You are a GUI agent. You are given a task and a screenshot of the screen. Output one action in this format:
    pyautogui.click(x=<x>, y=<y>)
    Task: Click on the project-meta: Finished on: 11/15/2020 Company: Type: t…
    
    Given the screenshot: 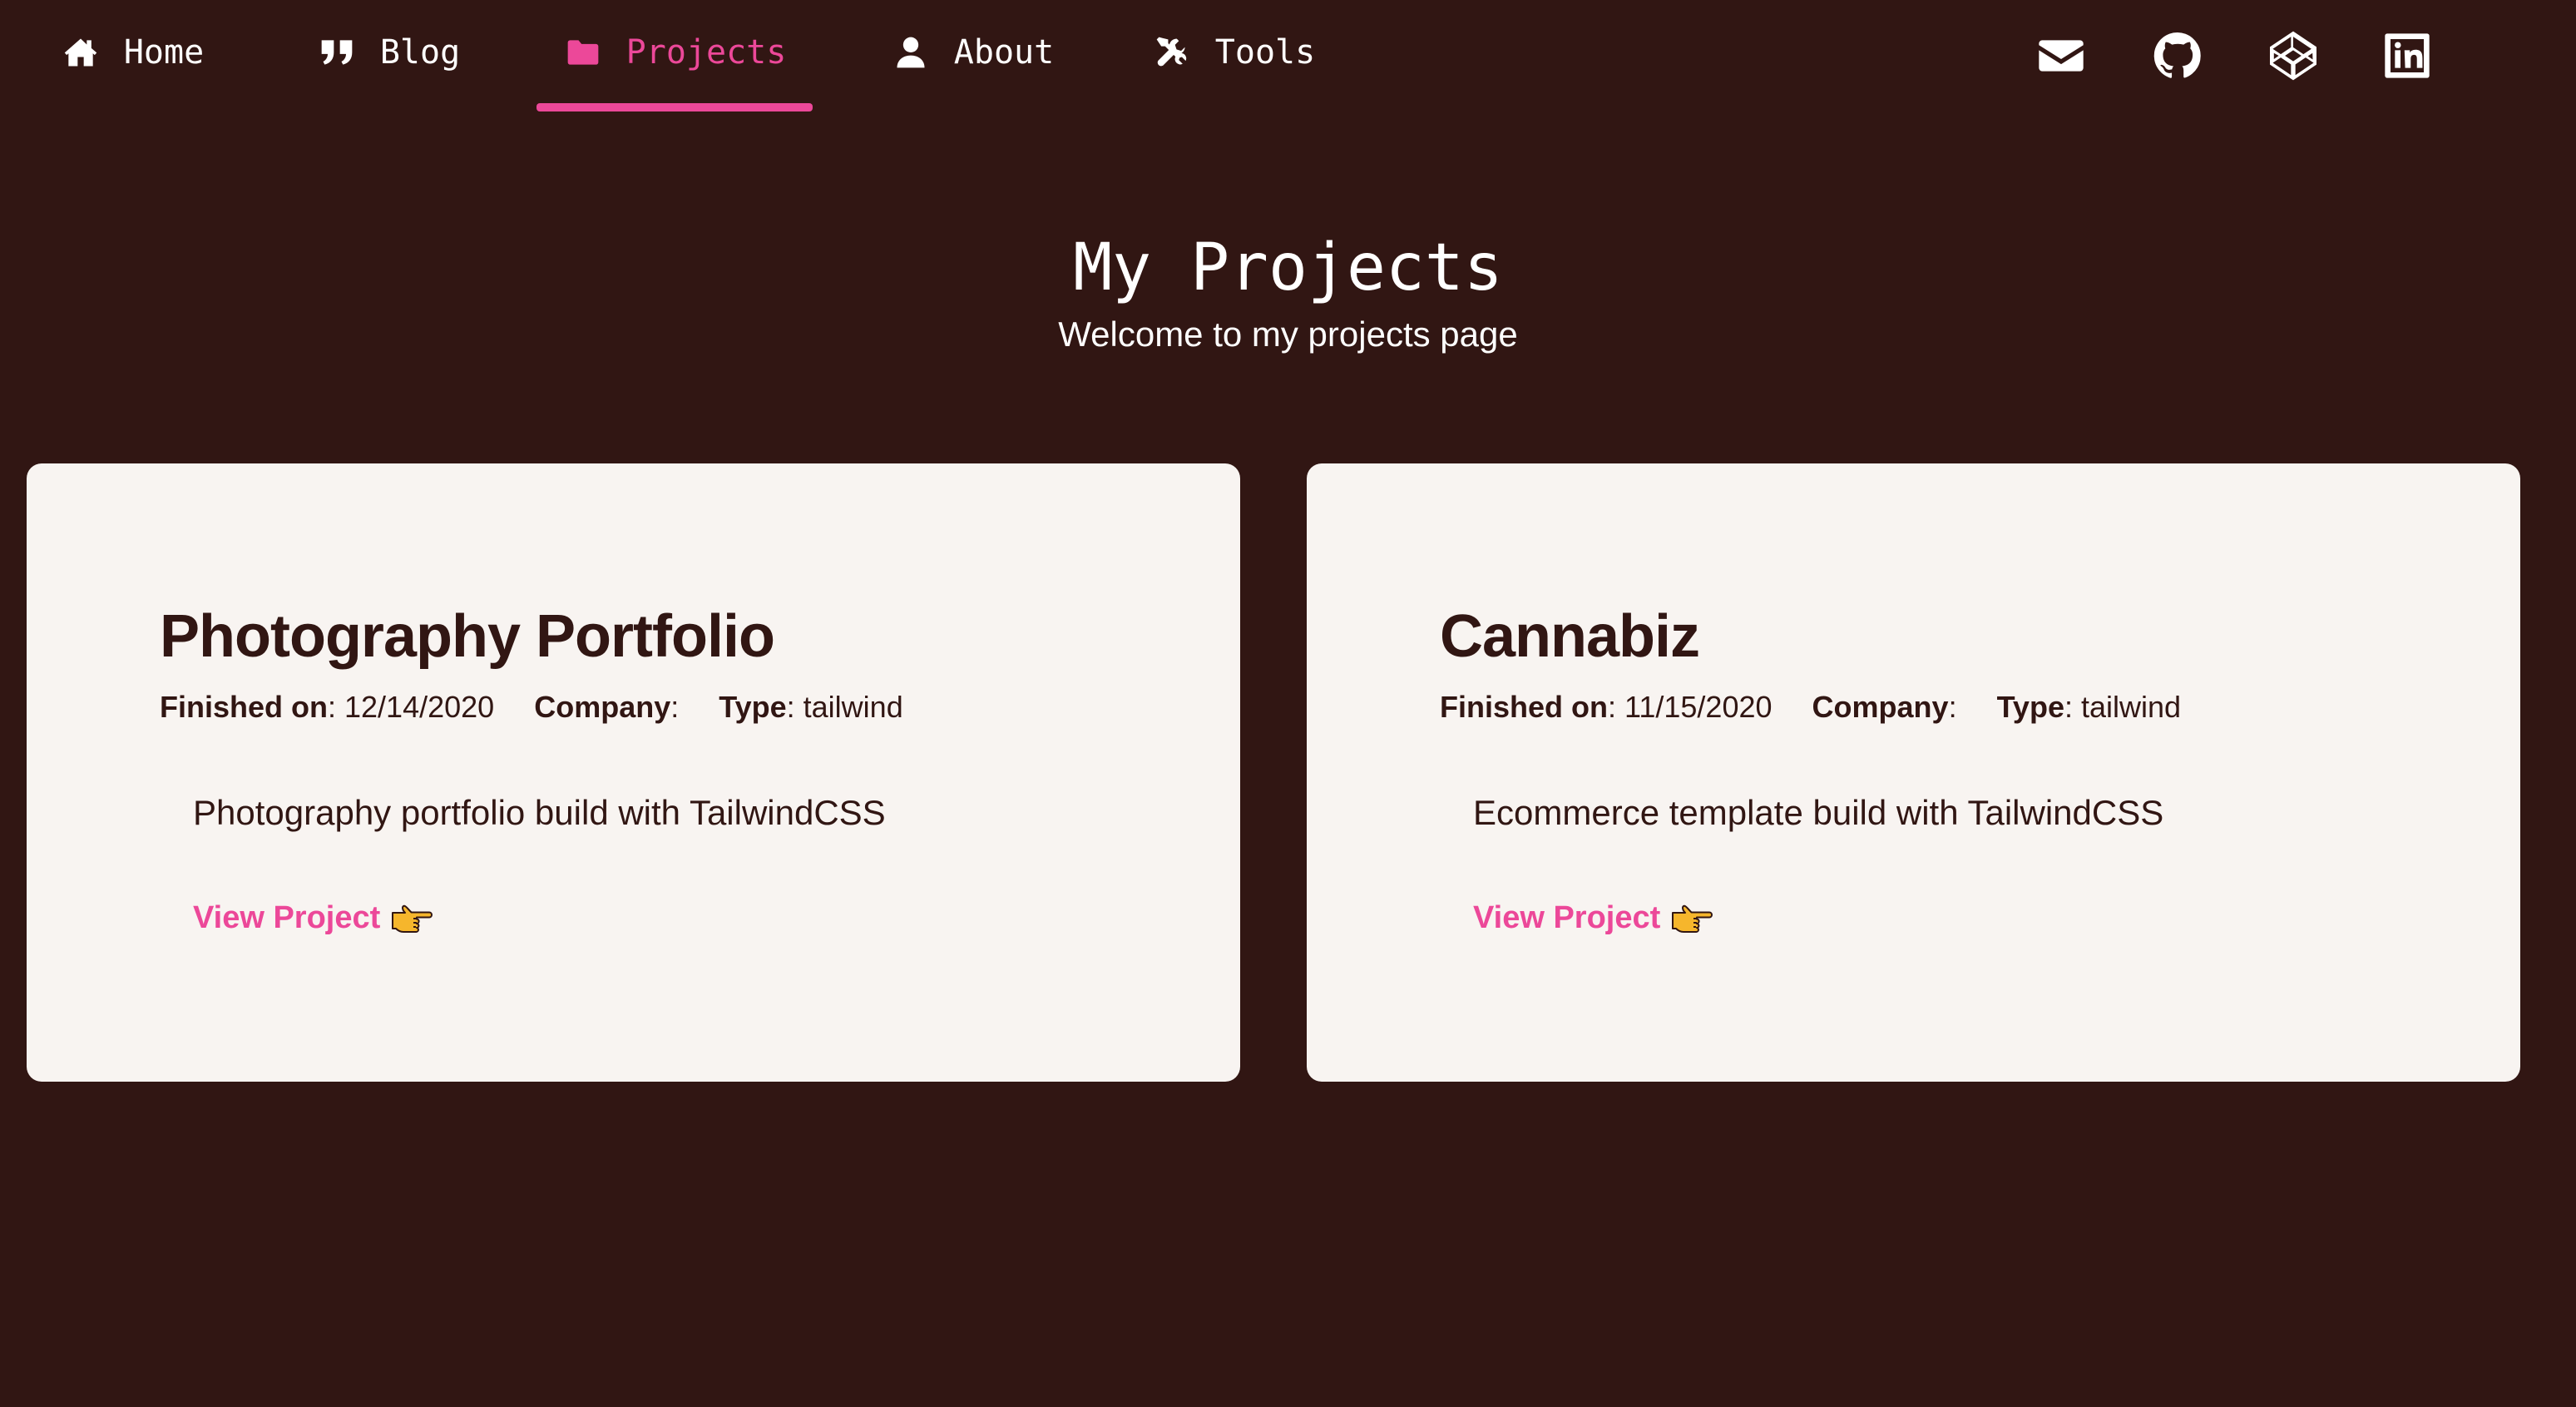 What is the action you would take?
    pyautogui.click(x=1827, y=707)
    